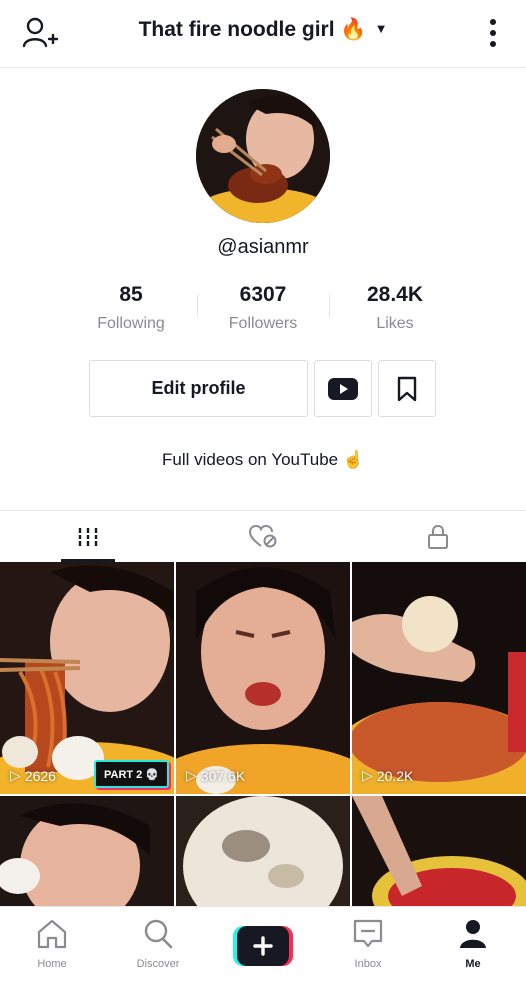 This screenshot has width=526, height=986. I want to click on home-icon, so click(52, 934).